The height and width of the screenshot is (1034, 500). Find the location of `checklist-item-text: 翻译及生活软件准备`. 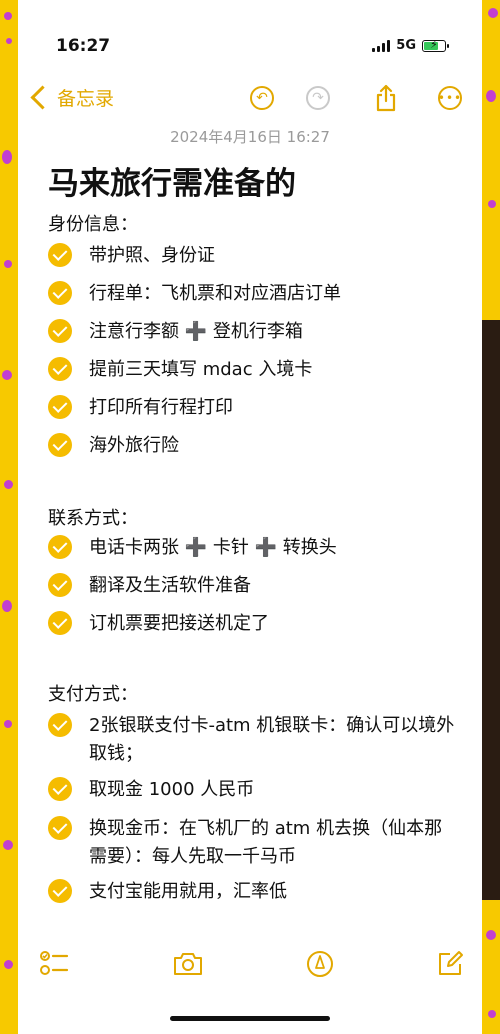

checklist-item-text: 翻译及生活软件准备 is located at coordinates (170, 585).